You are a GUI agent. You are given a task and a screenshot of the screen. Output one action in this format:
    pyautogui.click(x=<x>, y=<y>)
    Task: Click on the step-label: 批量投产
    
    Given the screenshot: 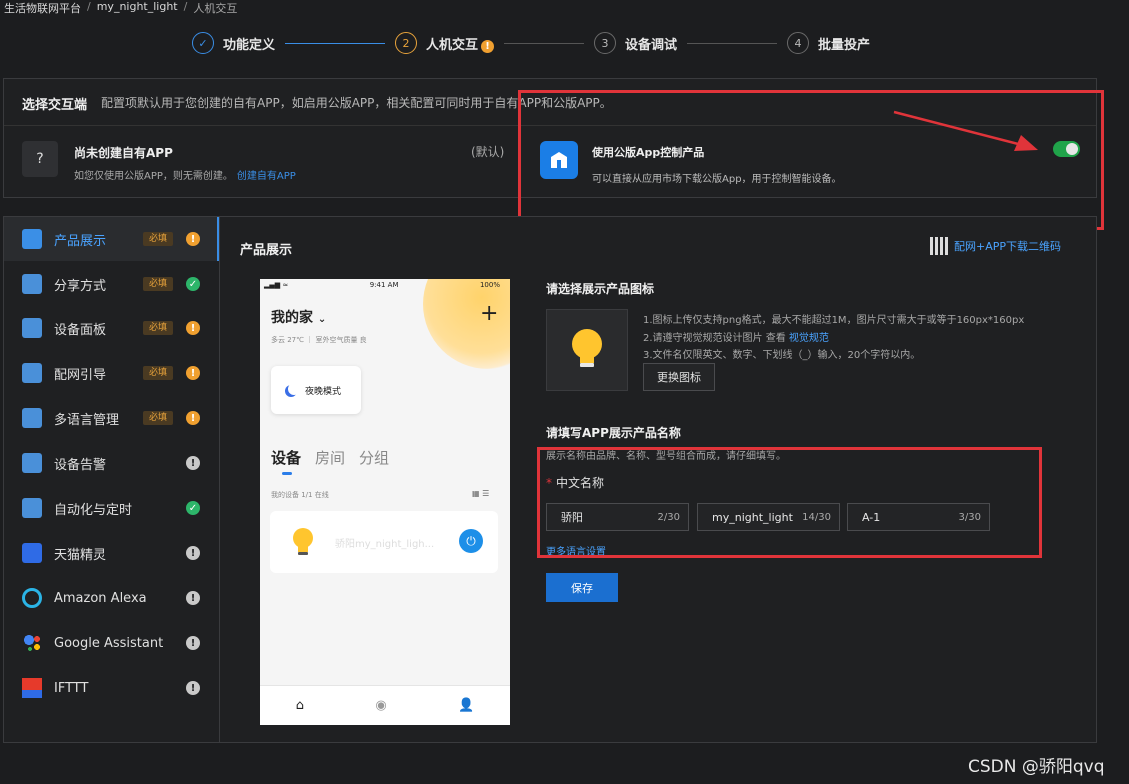 What is the action you would take?
    pyautogui.click(x=844, y=45)
    